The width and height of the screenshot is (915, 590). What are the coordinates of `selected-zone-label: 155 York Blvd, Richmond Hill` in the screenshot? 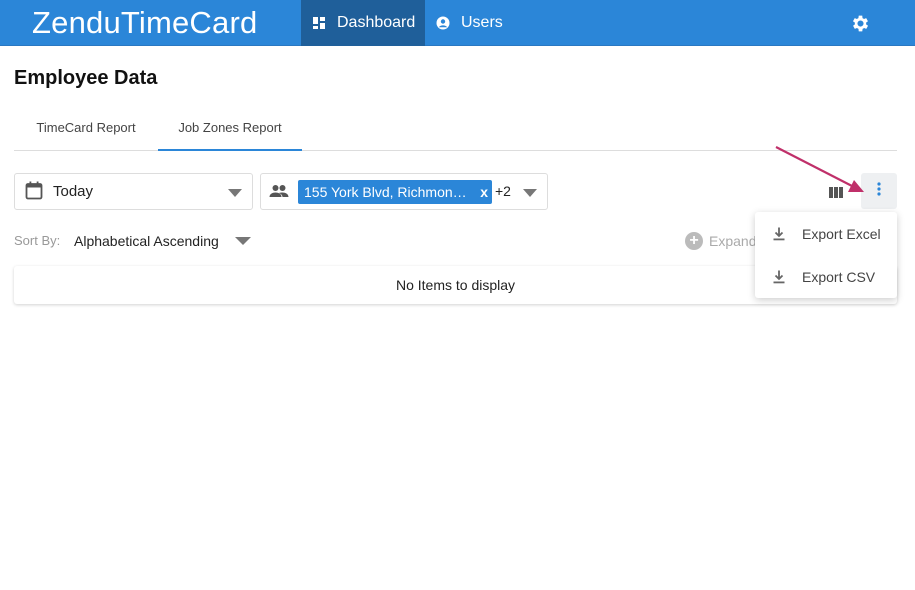 It's located at (389, 192).